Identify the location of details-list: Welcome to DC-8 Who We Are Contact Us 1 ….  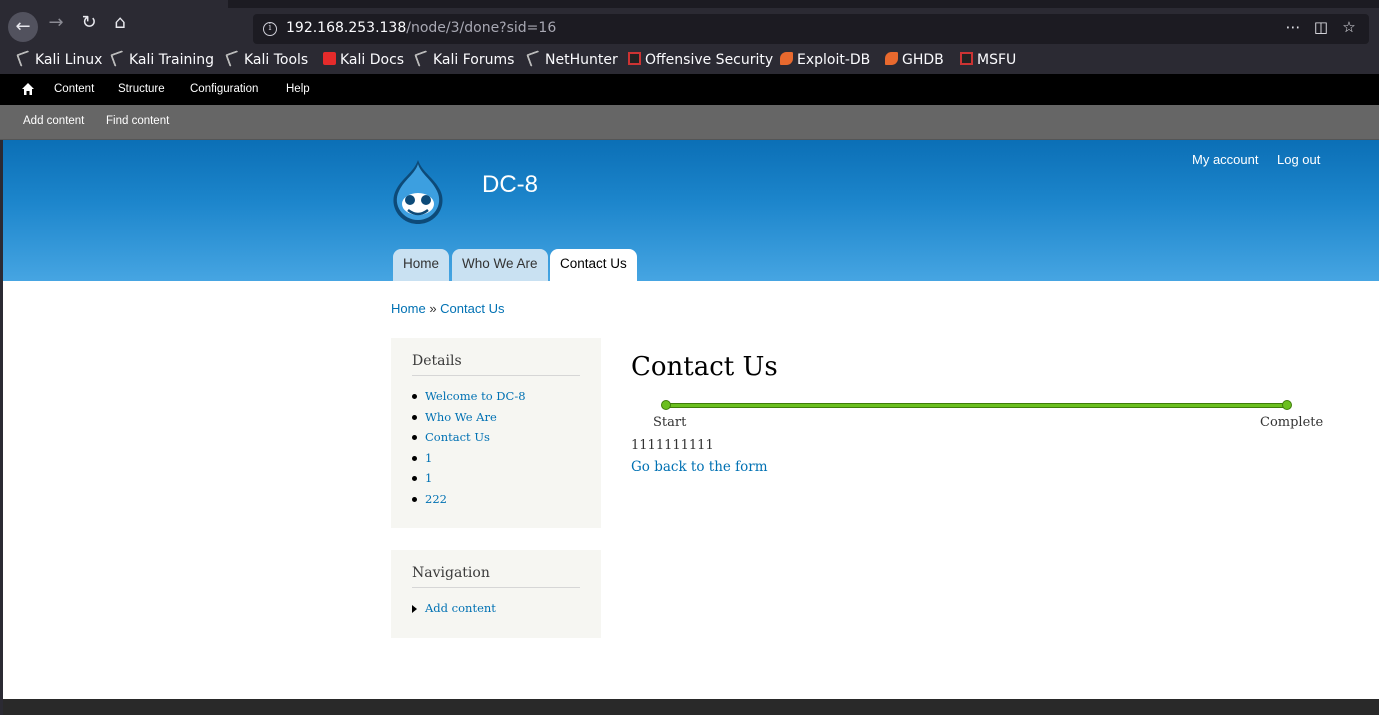
(496, 448).